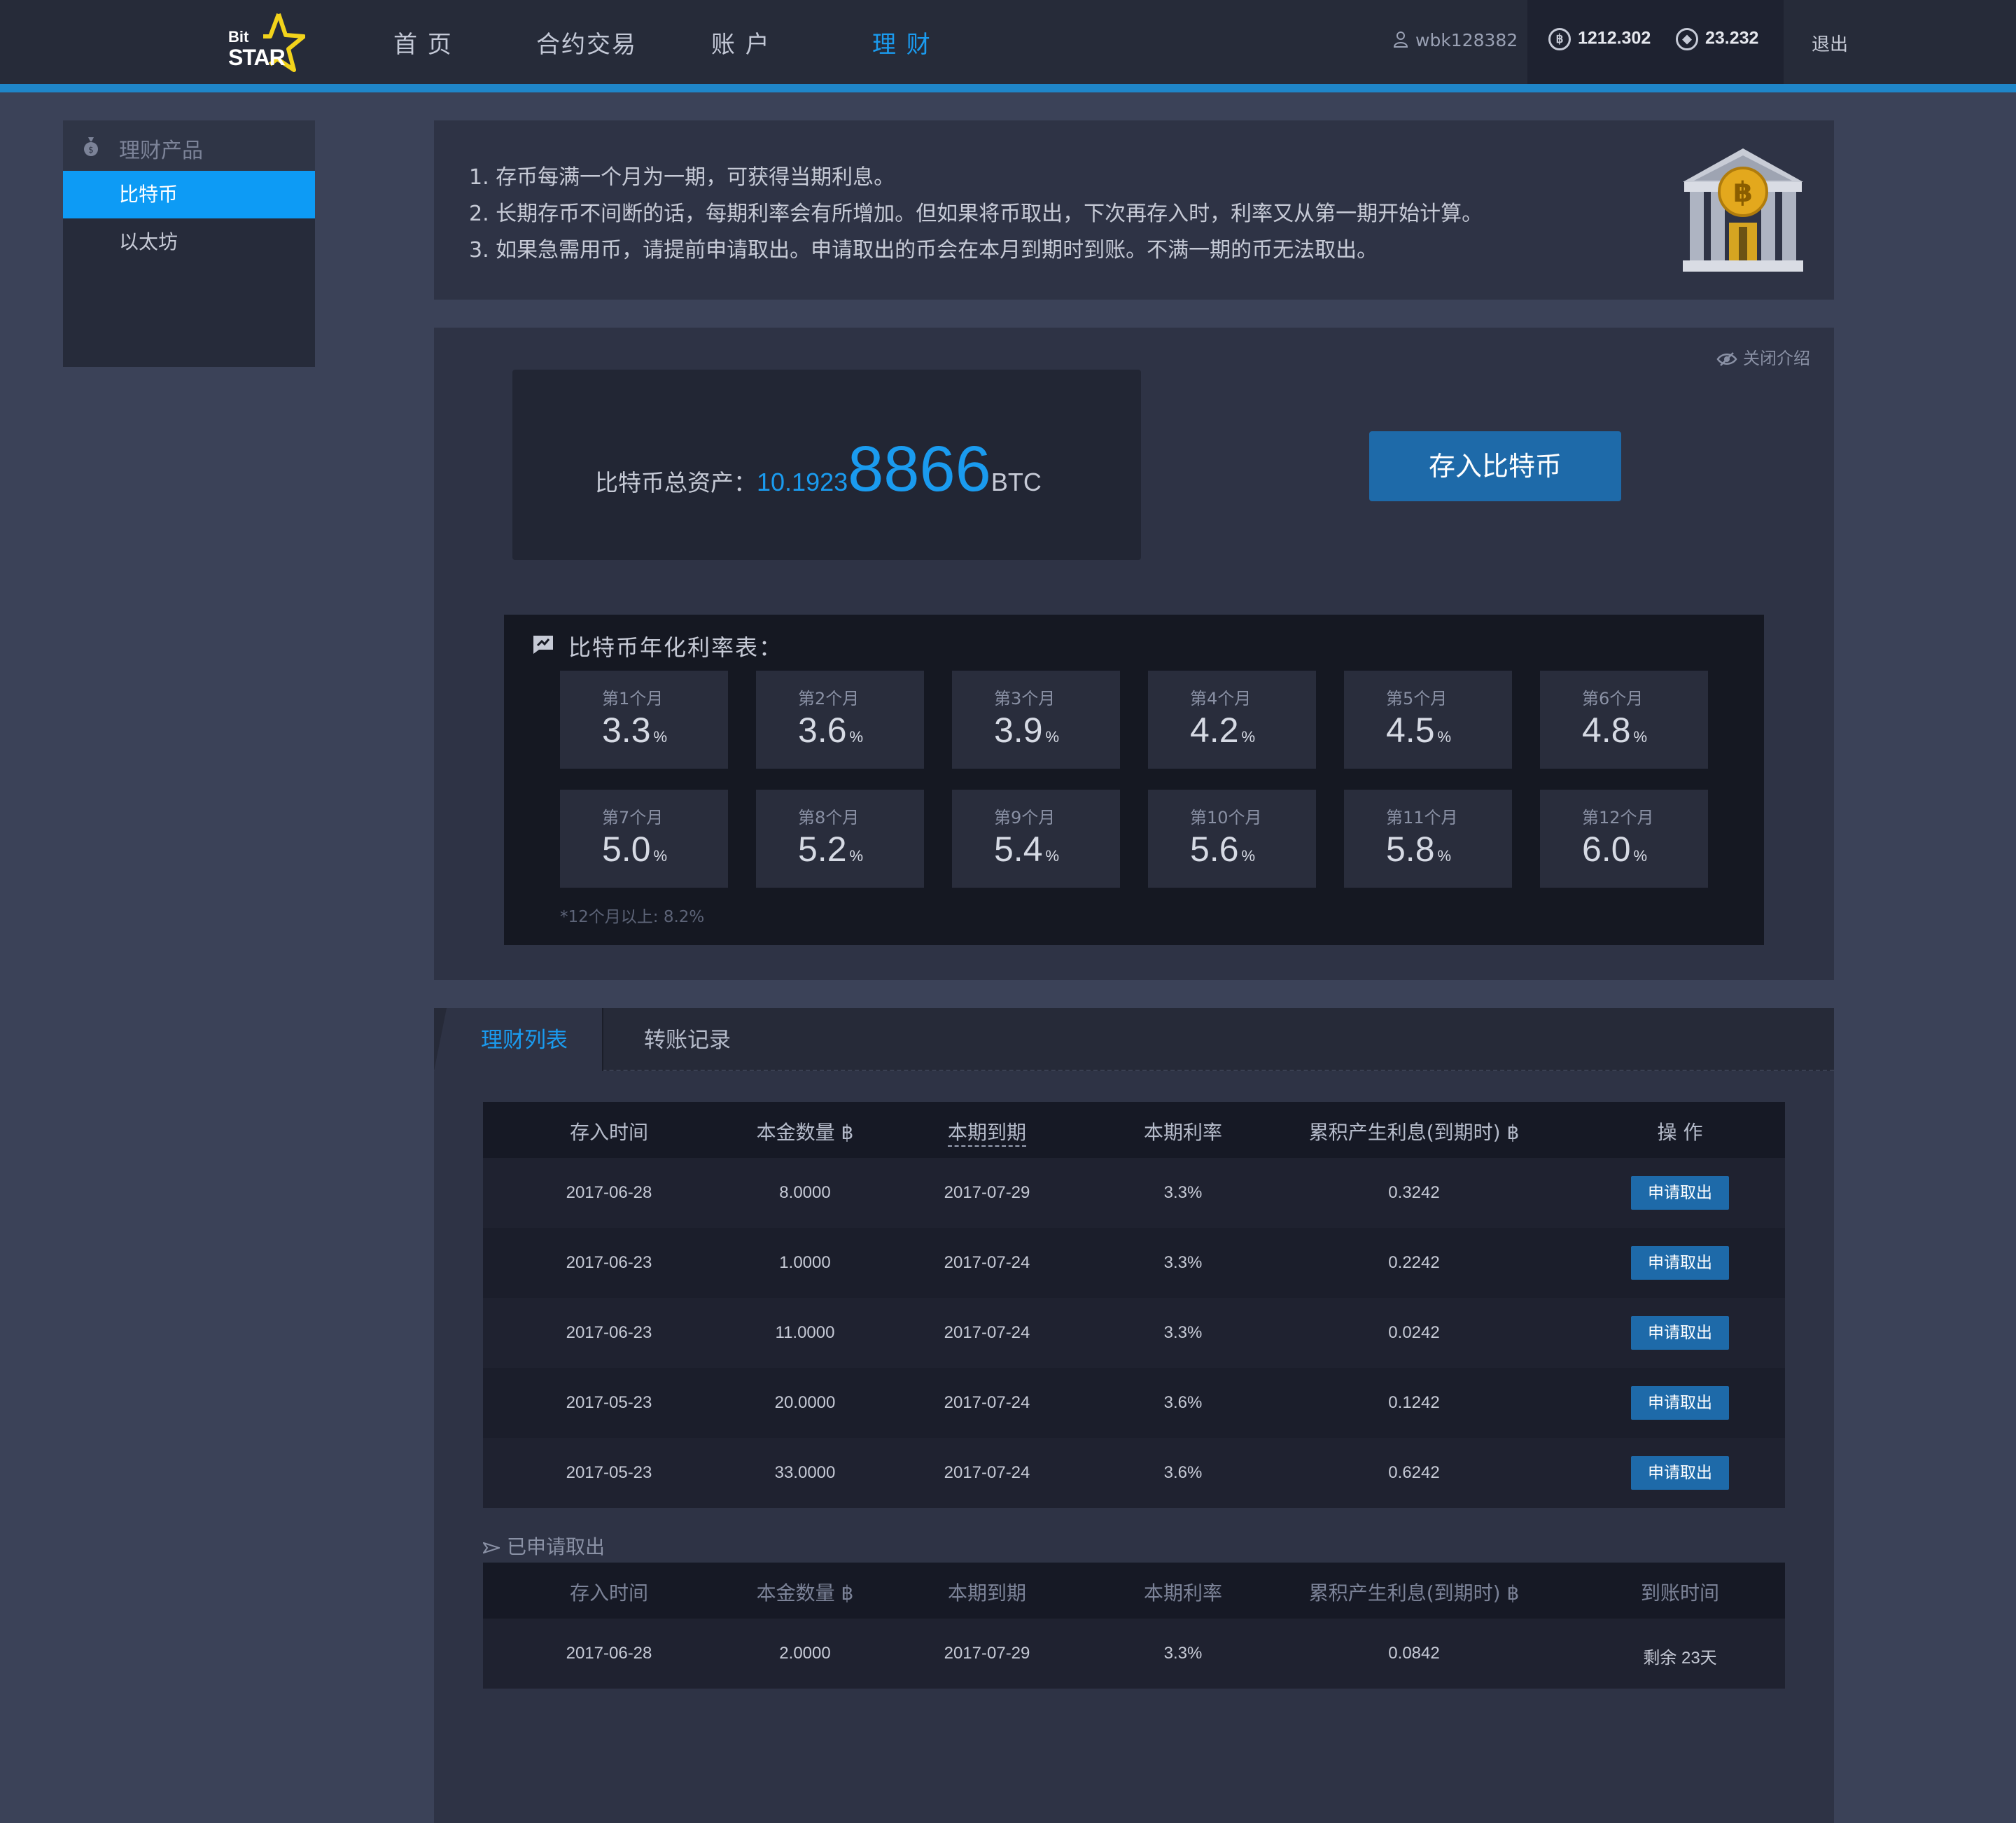 This screenshot has width=2016, height=1823. Describe the element at coordinates (676, 483) in the screenshot. I see `total-assets-label: 比特币总资产：` at that location.